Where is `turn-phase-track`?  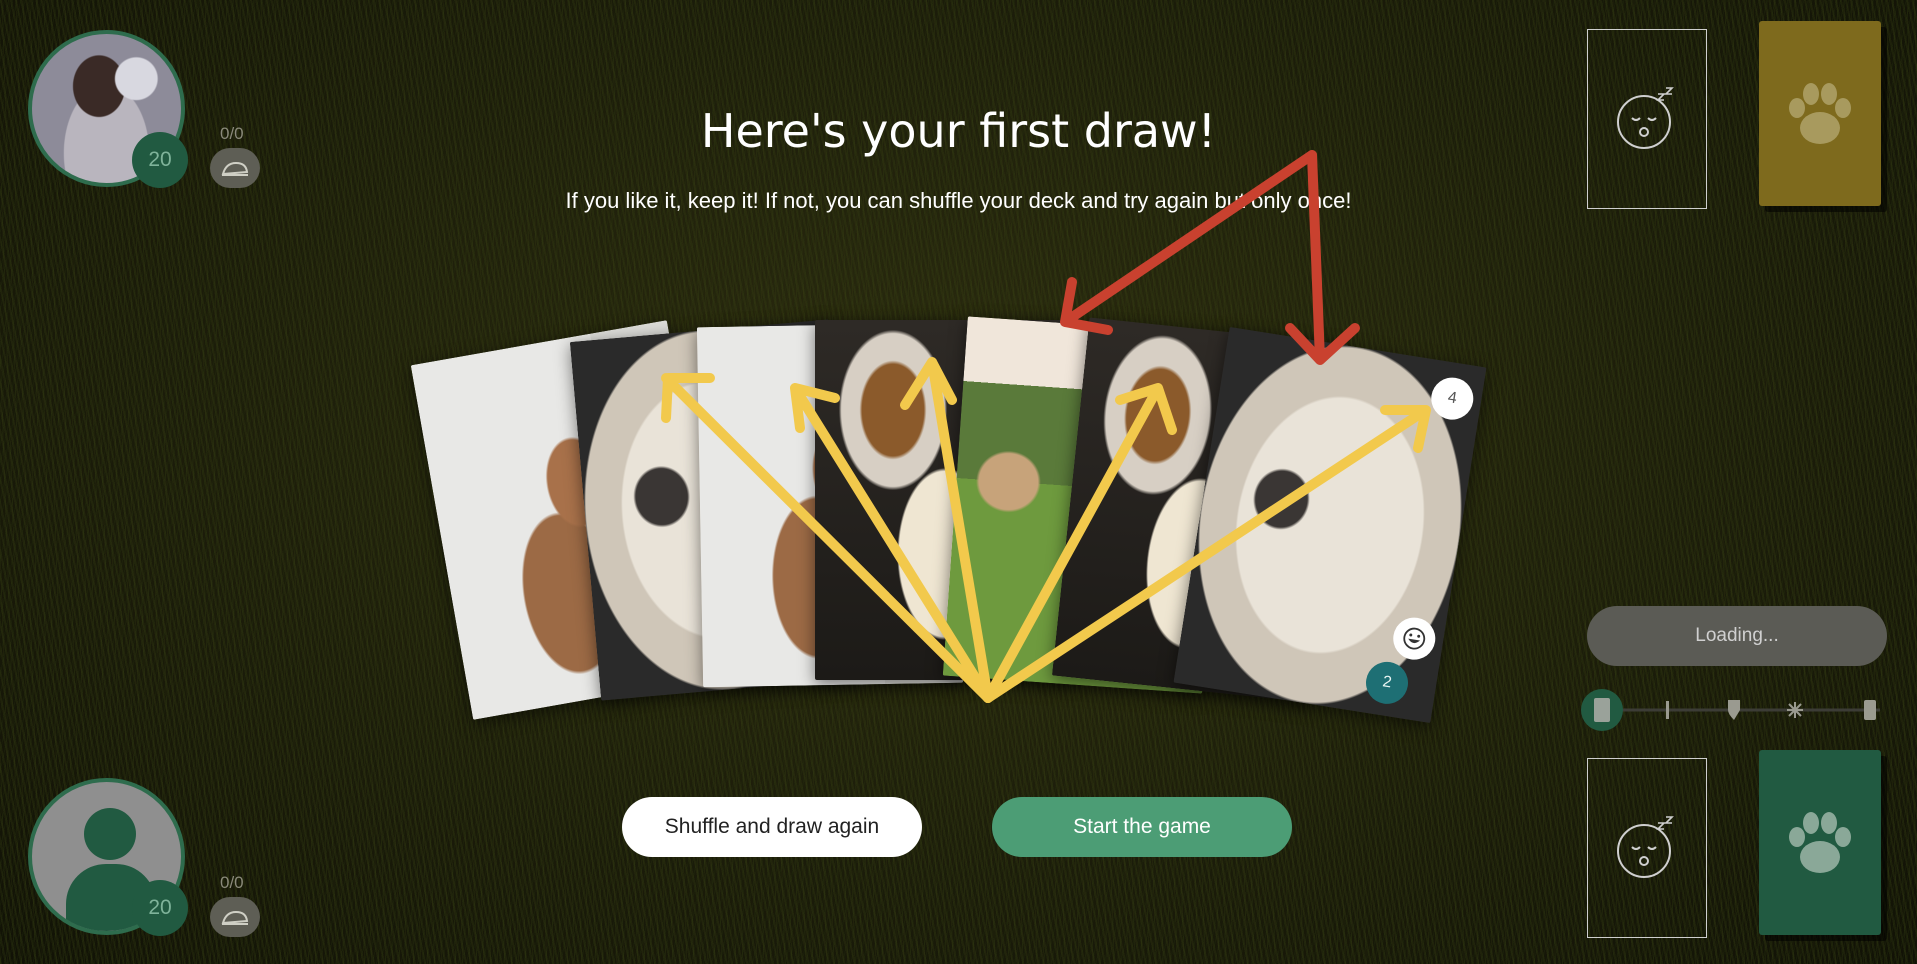
turn-phase-track is located at coordinates (1730, 710).